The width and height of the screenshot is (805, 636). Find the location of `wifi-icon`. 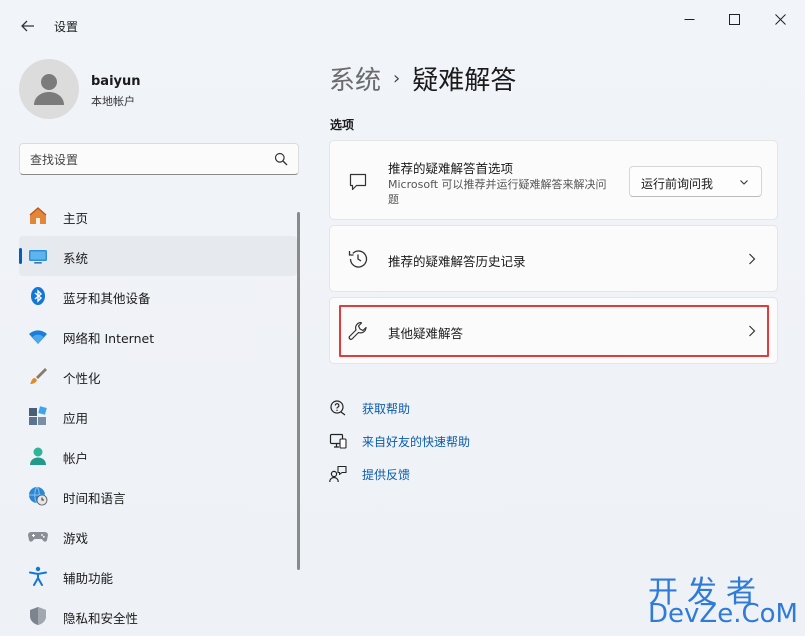

wifi-icon is located at coordinates (38, 336).